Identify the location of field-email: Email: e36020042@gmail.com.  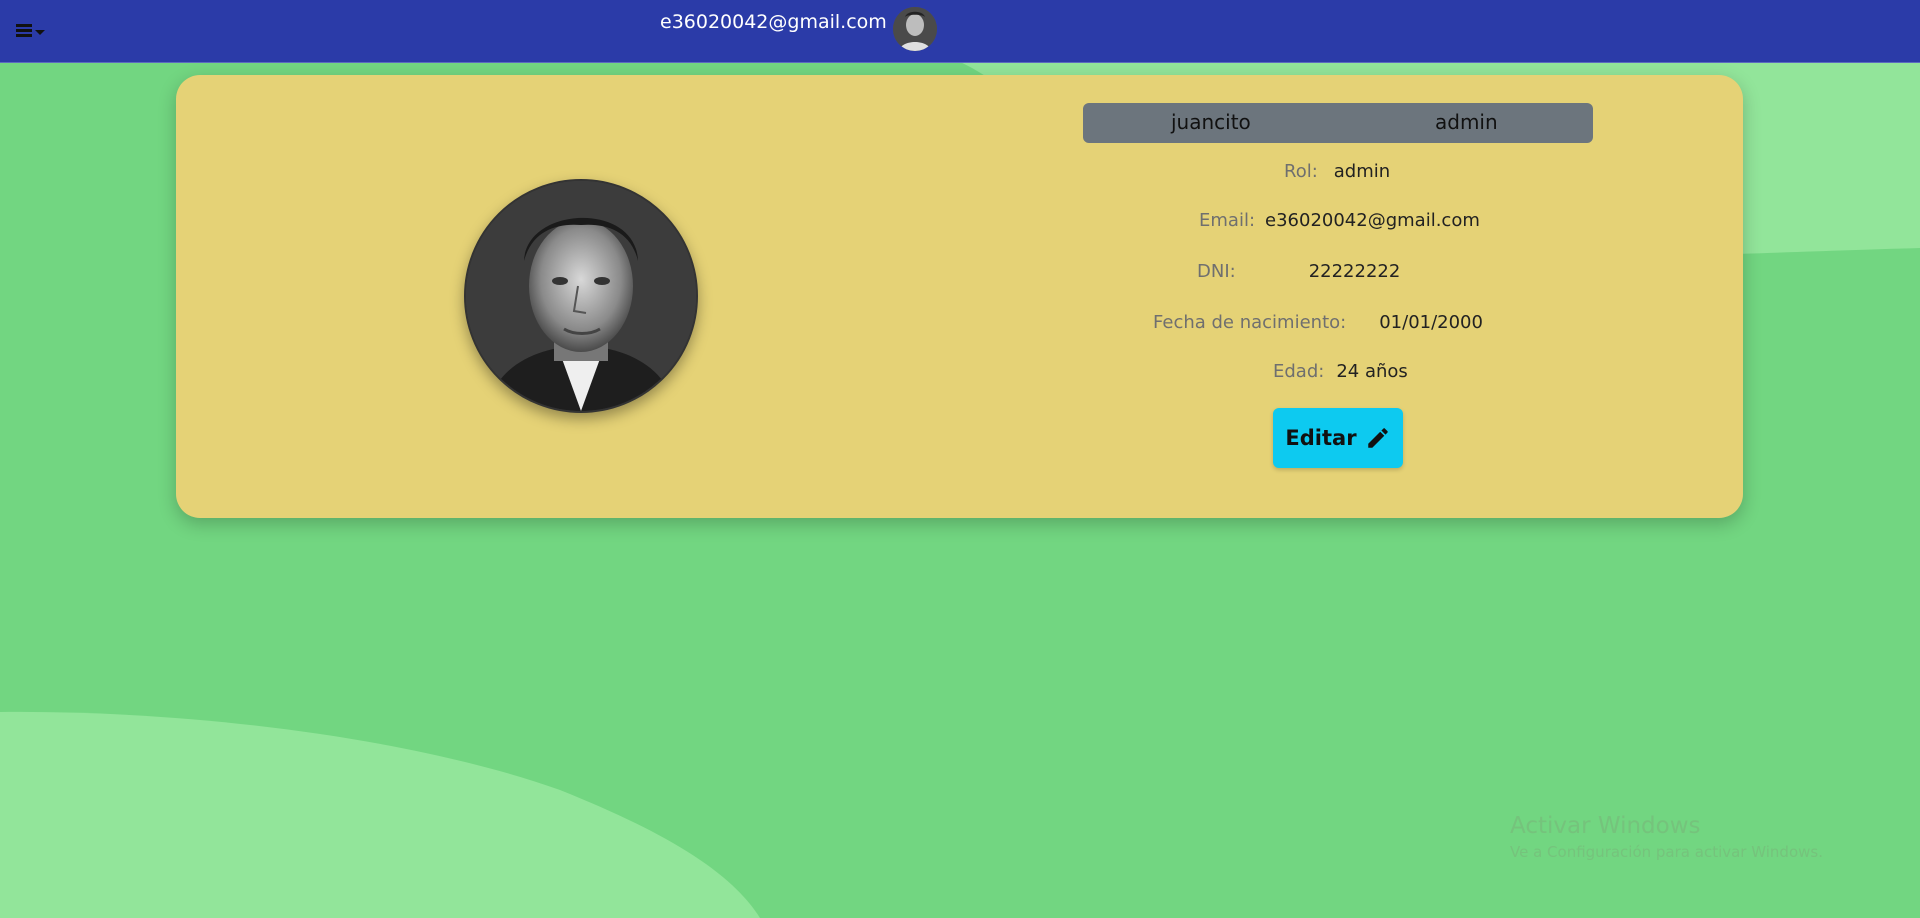
(1339, 220).